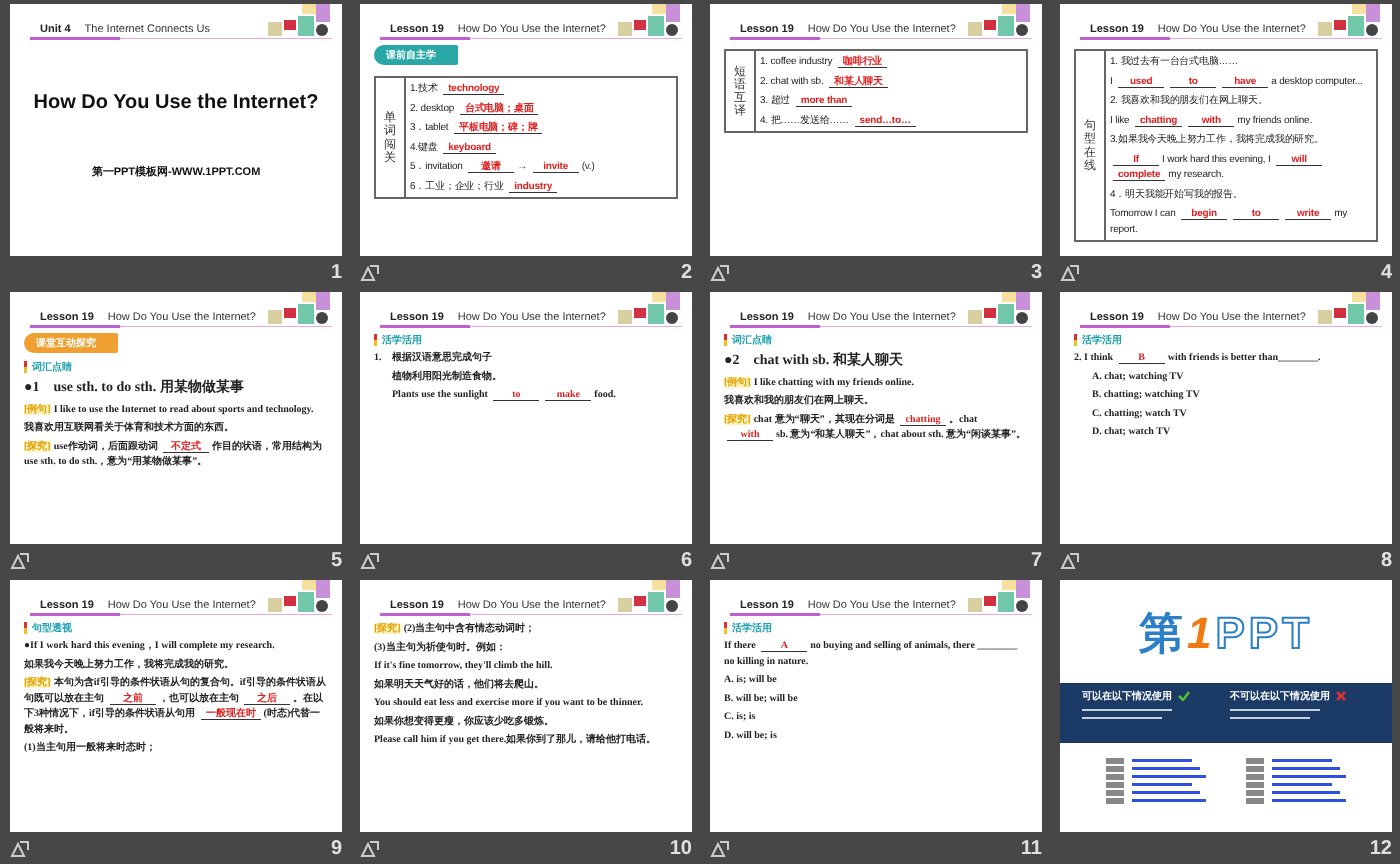 This screenshot has height=864, width=1400. What do you see at coordinates (336, 848) in the screenshot?
I see `slide-number: 9` at bounding box center [336, 848].